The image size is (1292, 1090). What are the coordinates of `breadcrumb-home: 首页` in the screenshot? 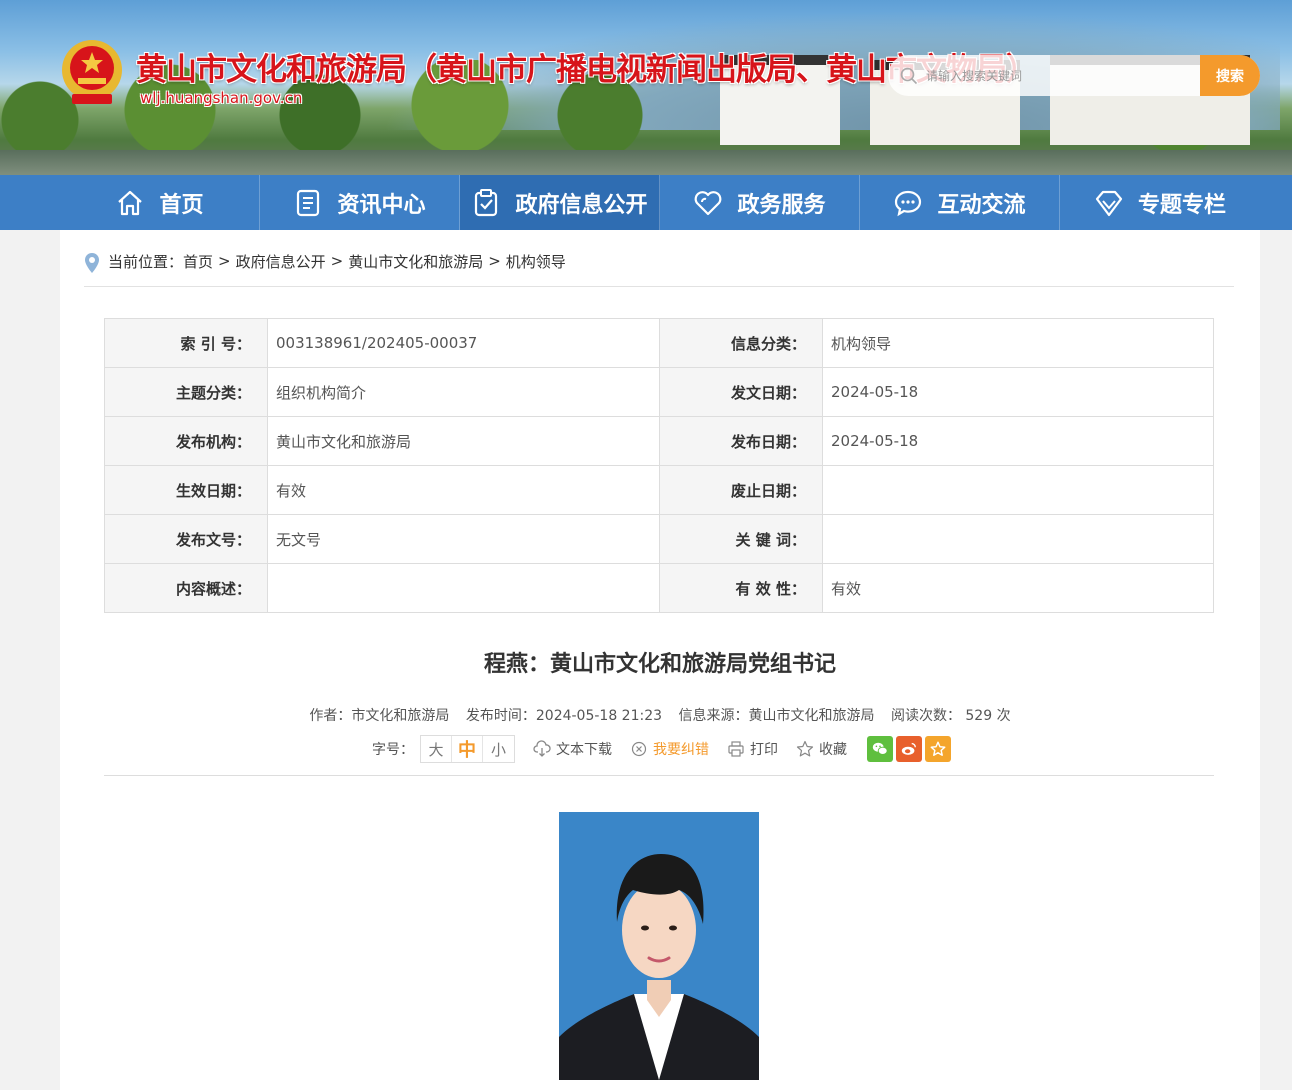 It's located at (198, 261).